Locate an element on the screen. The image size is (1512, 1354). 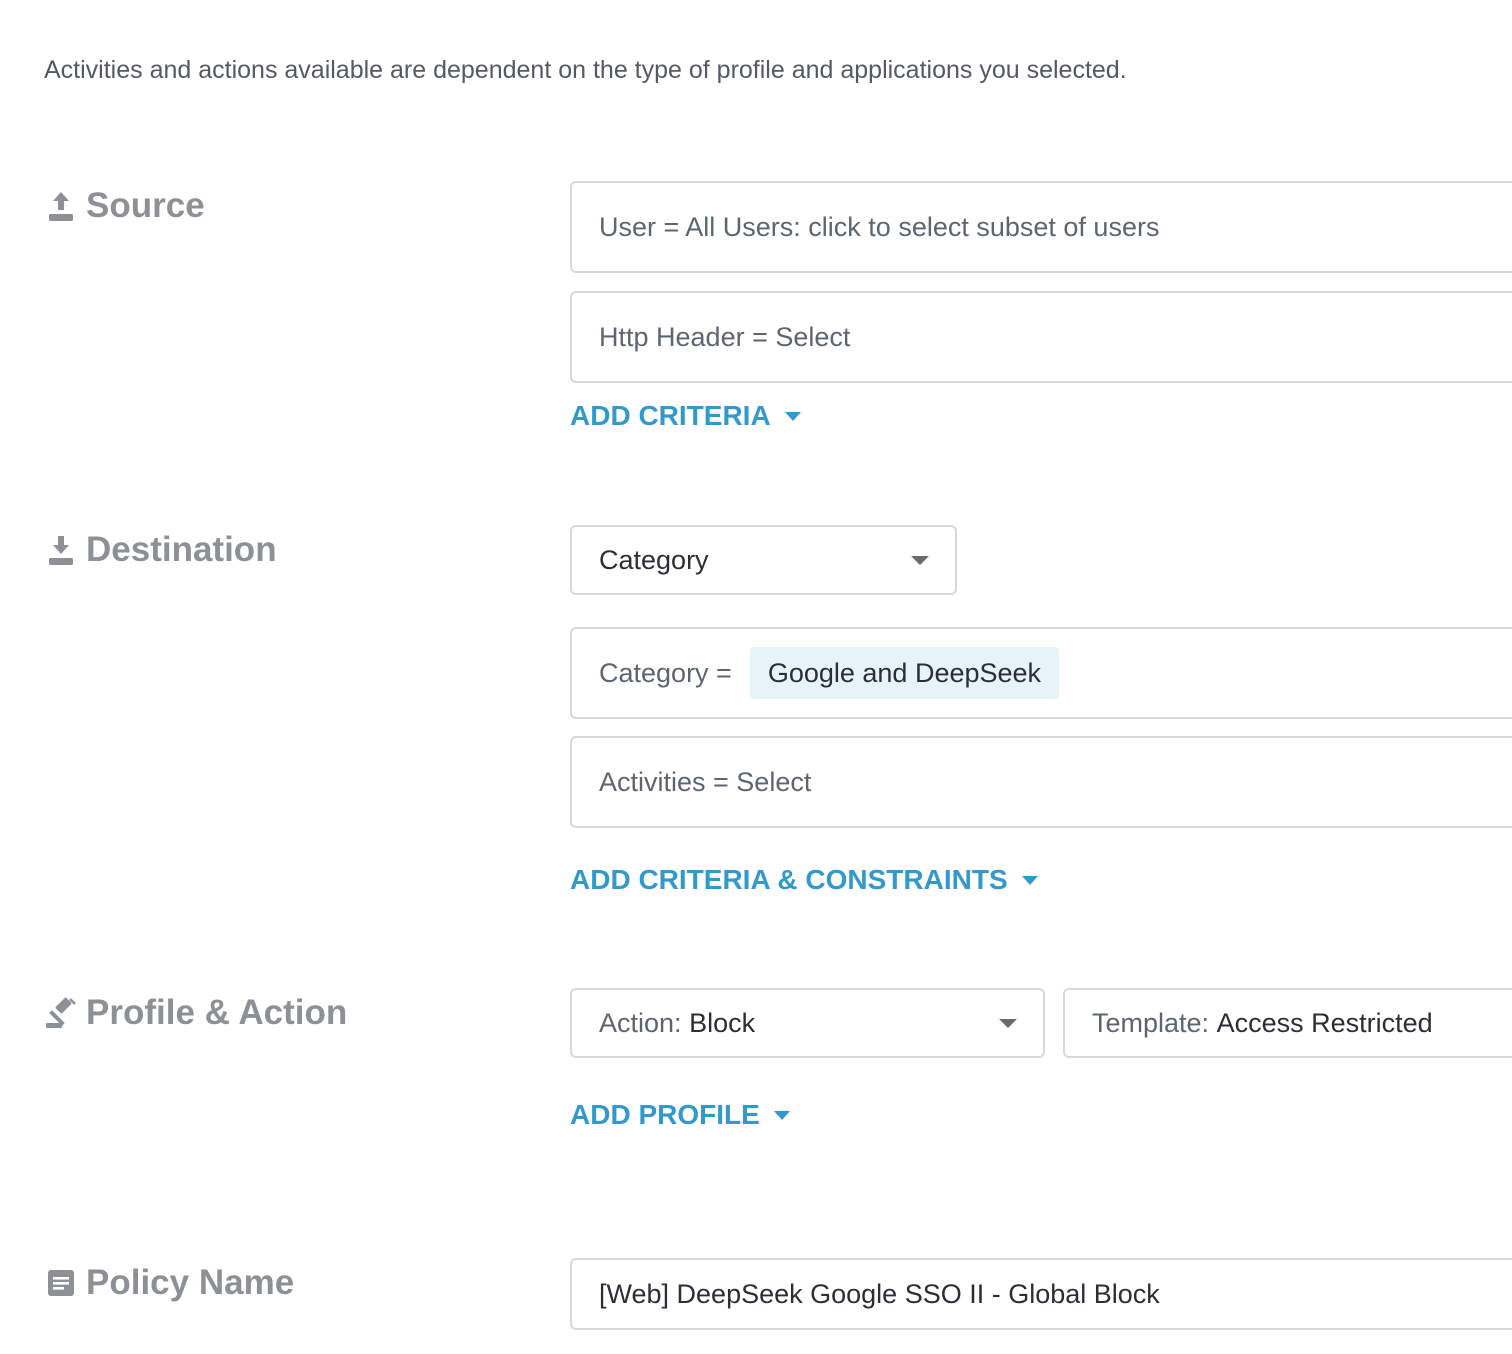
template-value: Access Restricted is located at coordinates (1324, 1022).